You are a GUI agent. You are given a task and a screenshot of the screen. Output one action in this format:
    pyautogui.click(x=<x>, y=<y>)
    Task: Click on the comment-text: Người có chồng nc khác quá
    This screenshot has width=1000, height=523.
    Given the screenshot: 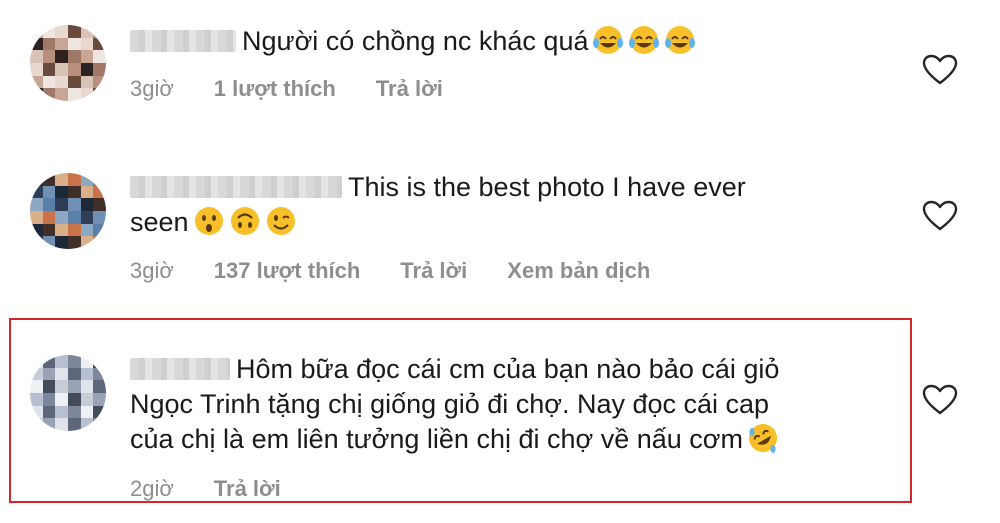 What is the action you would take?
    pyautogui.click(x=413, y=41)
    